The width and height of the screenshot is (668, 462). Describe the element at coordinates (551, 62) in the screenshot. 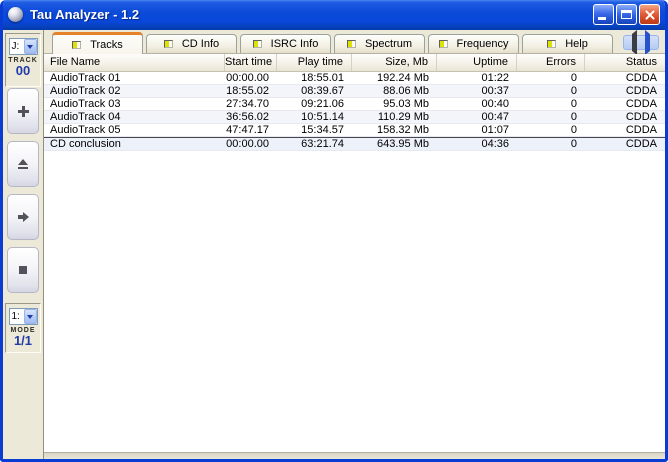

I see `column-header-errors: Errors` at that location.